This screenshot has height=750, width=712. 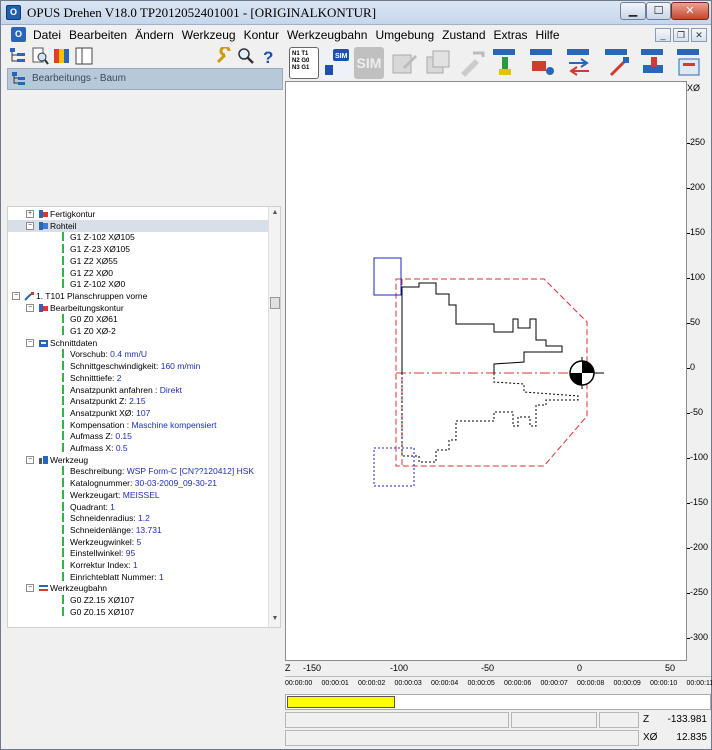 What do you see at coordinates (138, 436) in the screenshot?
I see `tree-leaf-row: Aufmass Z: 0.15` at bounding box center [138, 436].